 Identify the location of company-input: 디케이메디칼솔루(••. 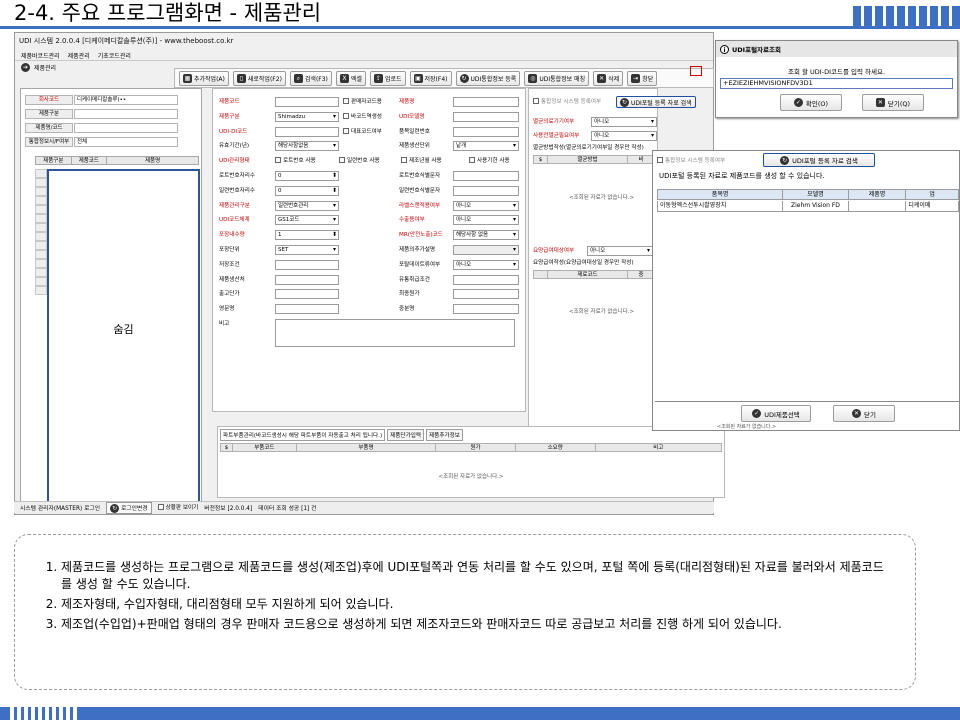
(126, 100).